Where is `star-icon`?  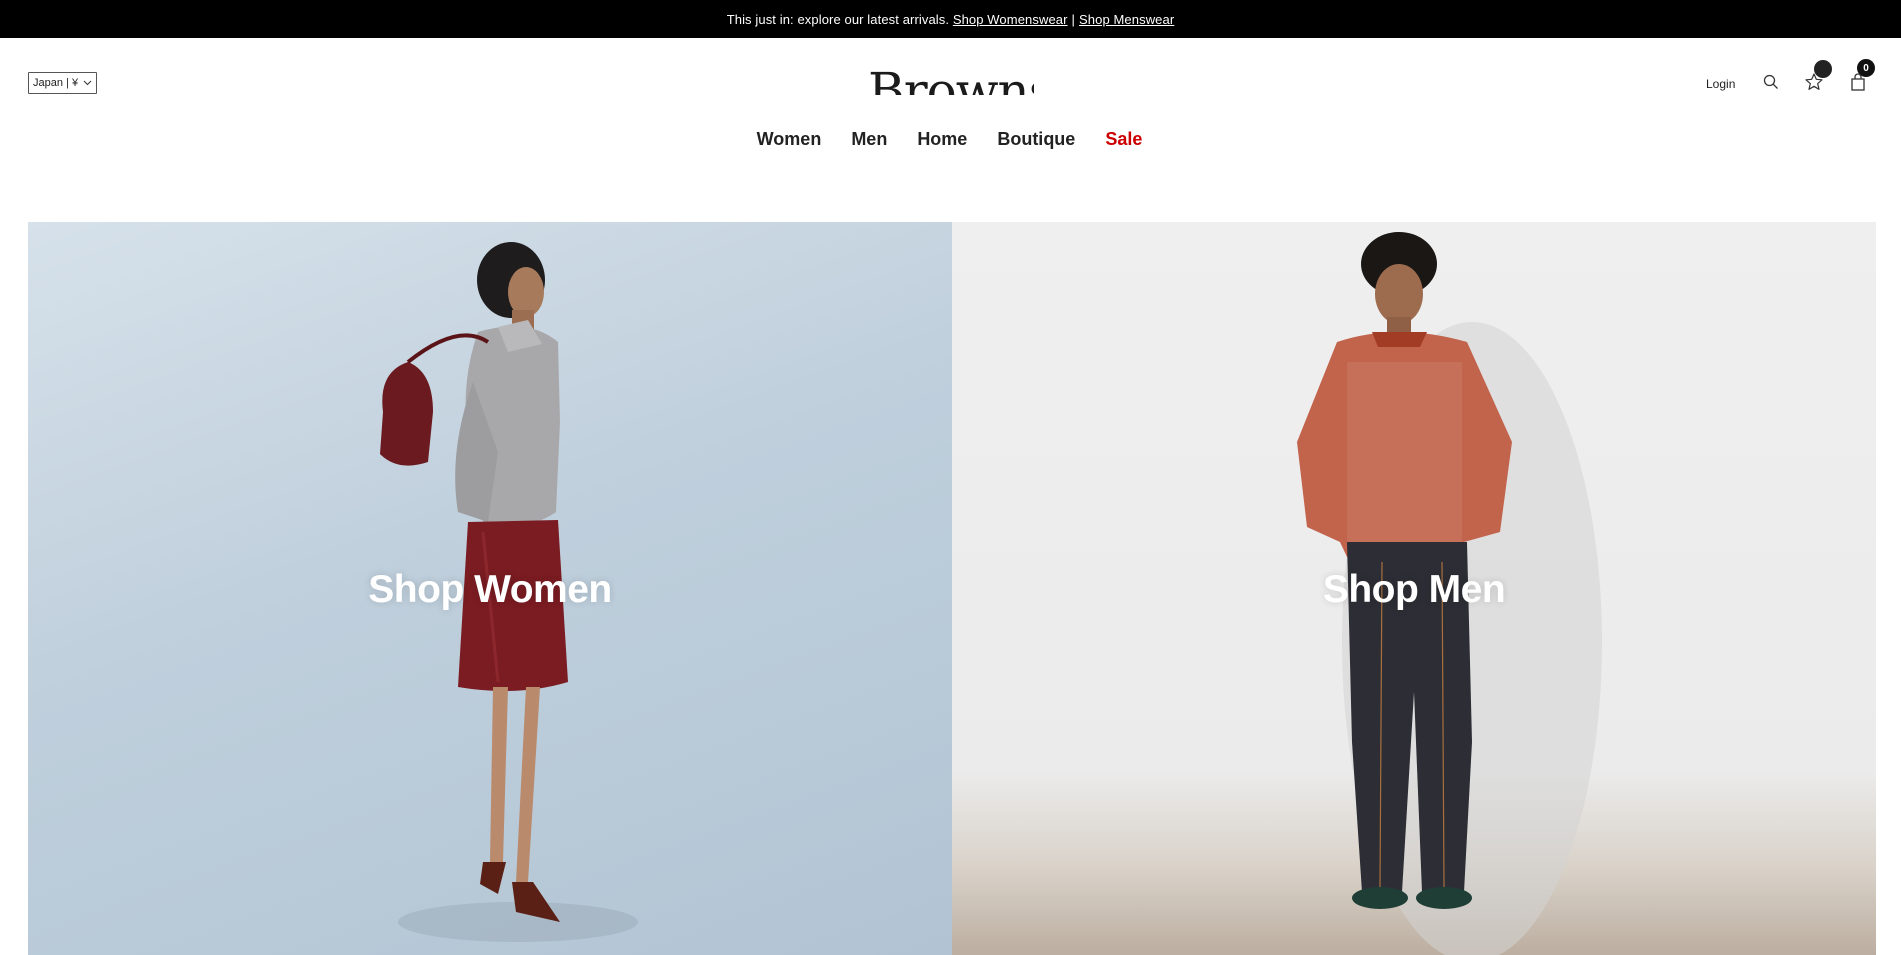
star-icon is located at coordinates (1814, 82).